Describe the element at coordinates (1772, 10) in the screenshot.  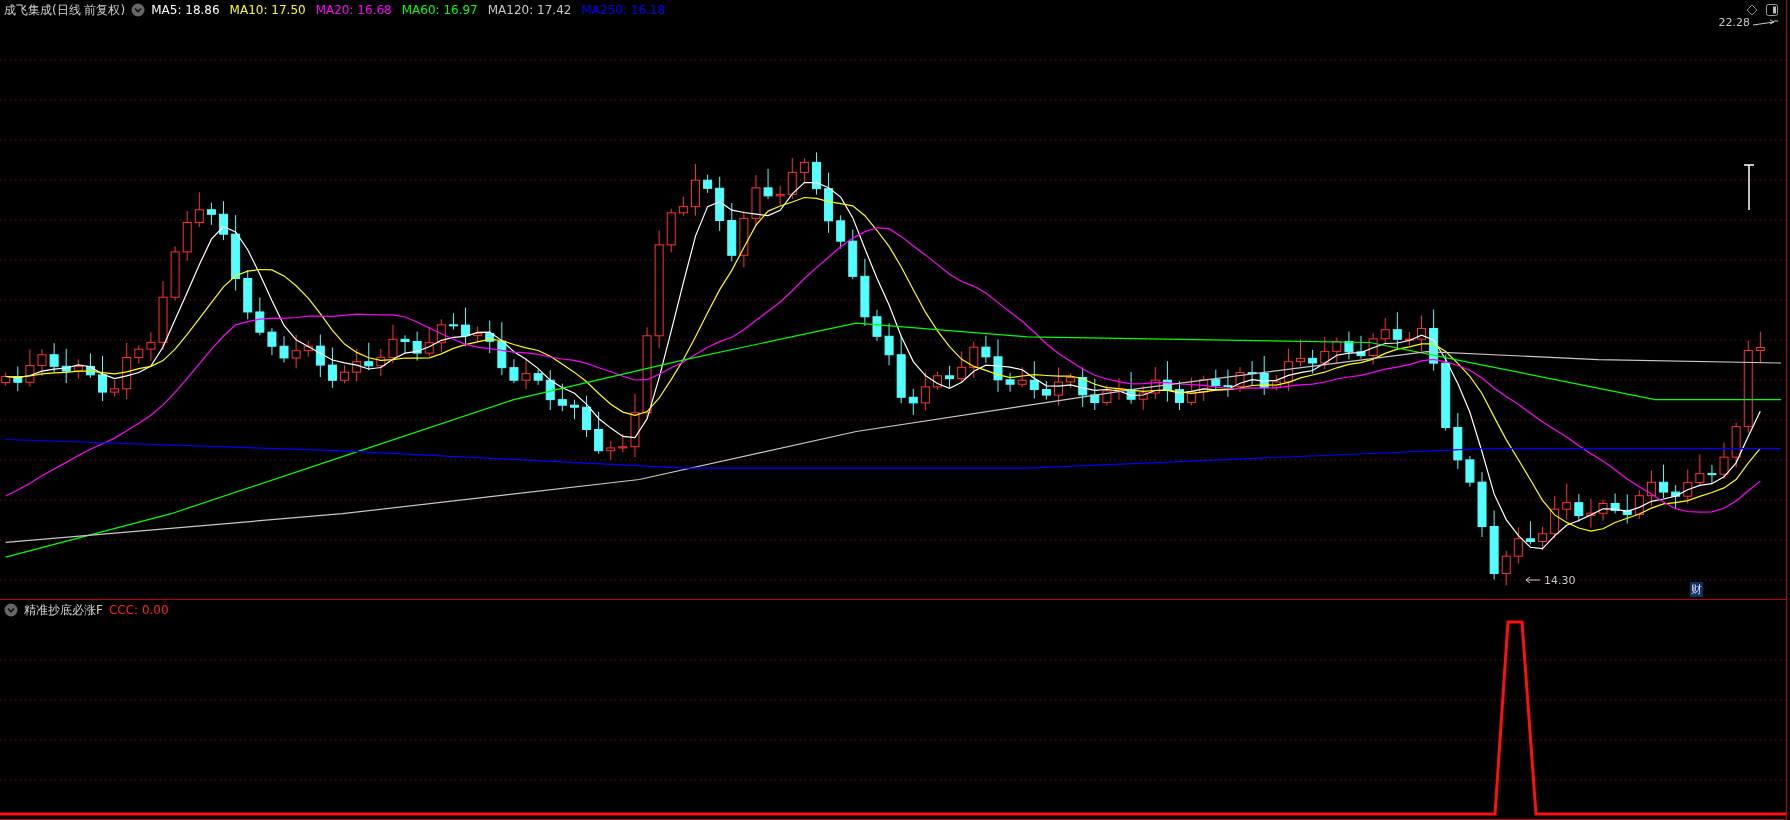
I see `panel-toggle-icon` at that location.